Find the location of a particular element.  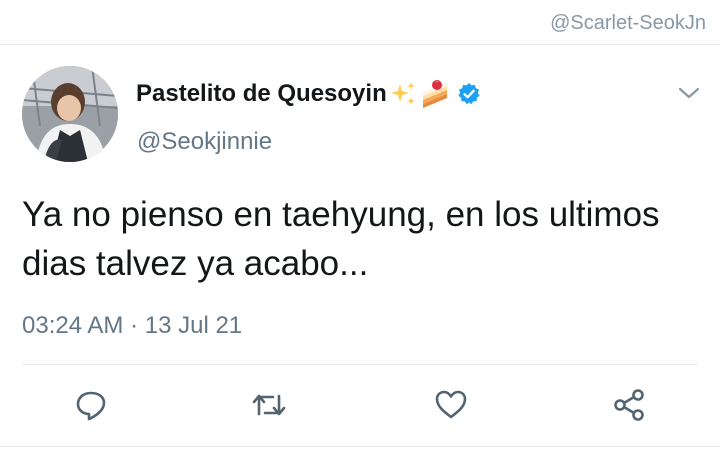

chevron-down-icon is located at coordinates (689, 93).